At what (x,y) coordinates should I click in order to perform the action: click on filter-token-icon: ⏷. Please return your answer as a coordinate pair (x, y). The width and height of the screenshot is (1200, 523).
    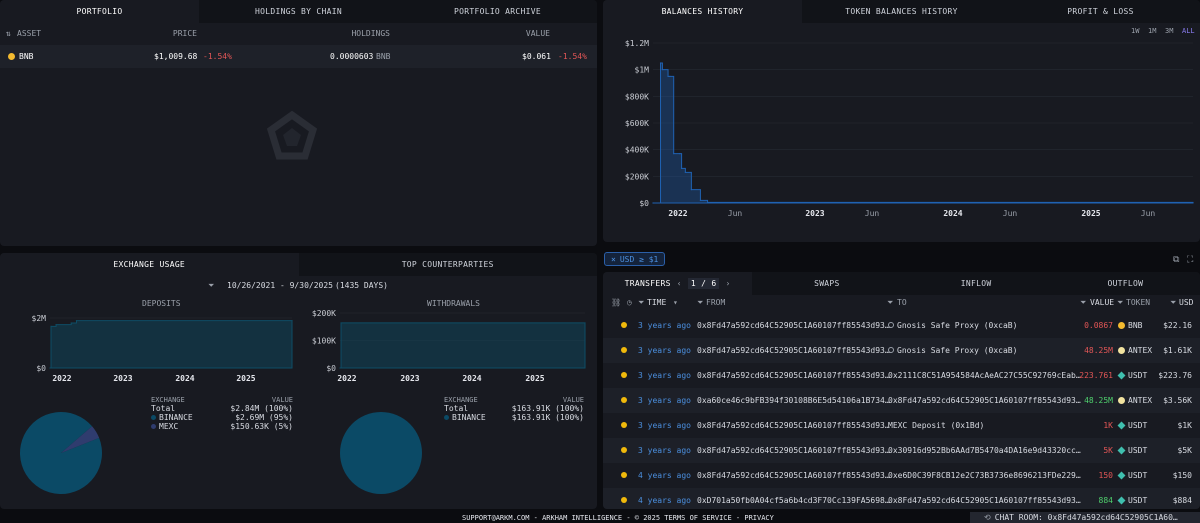
    Looking at the image, I should click on (1120, 303).